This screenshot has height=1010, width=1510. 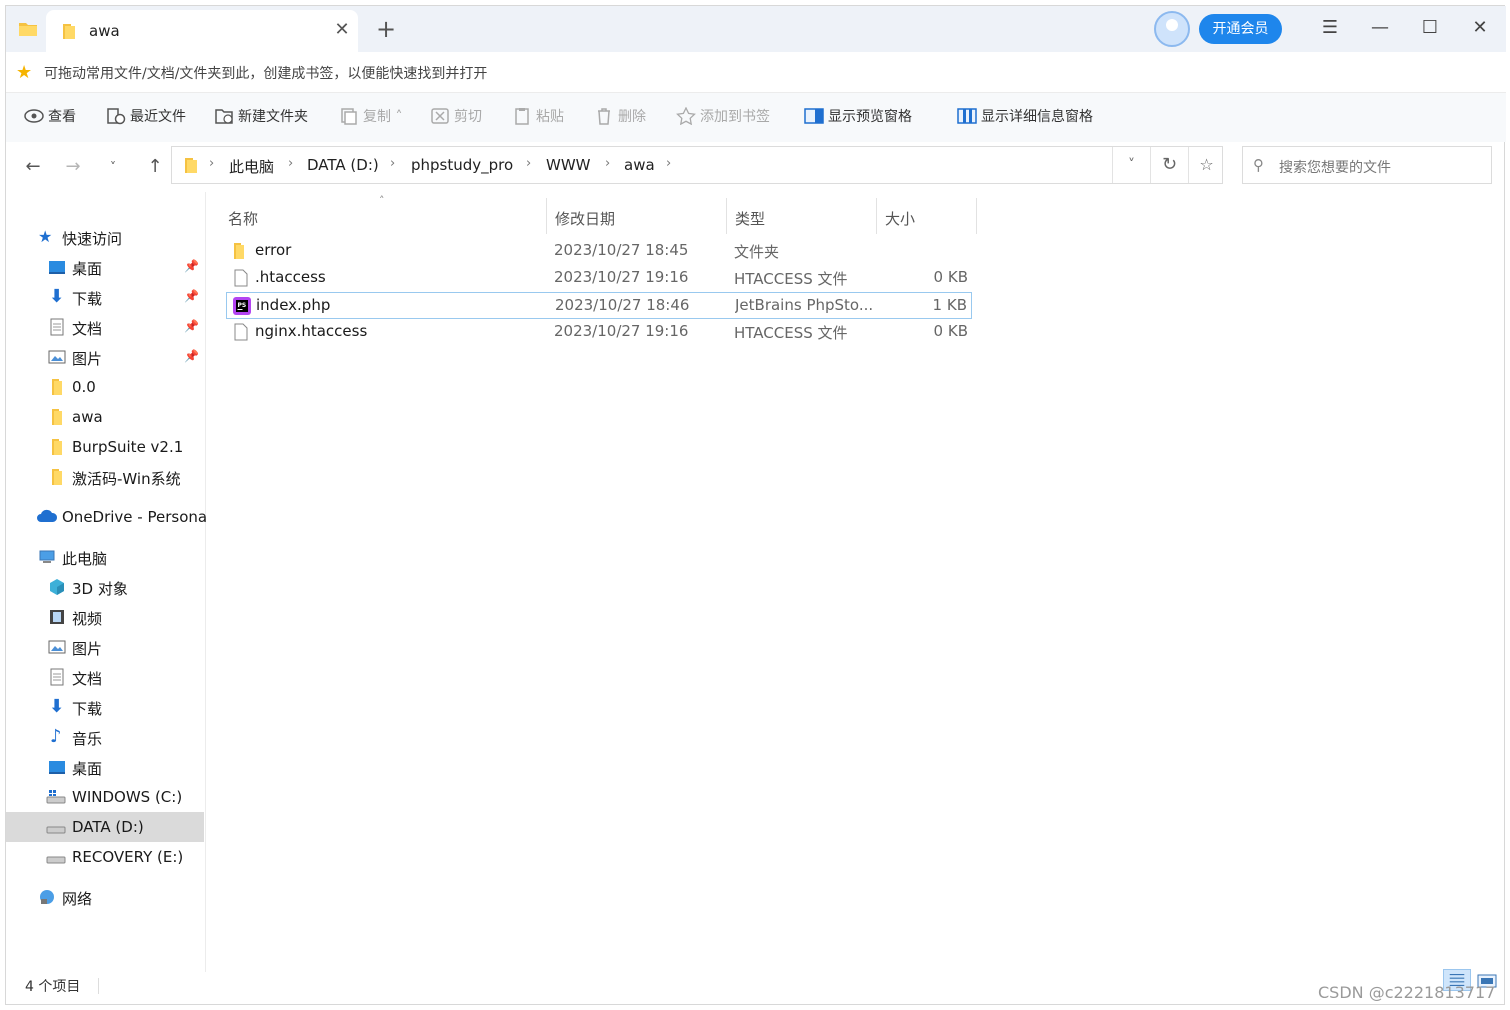 What do you see at coordinates (202, 31) in the screenshot?
I see `tab-awa: awa ✕` at bounding box center [202, 31].